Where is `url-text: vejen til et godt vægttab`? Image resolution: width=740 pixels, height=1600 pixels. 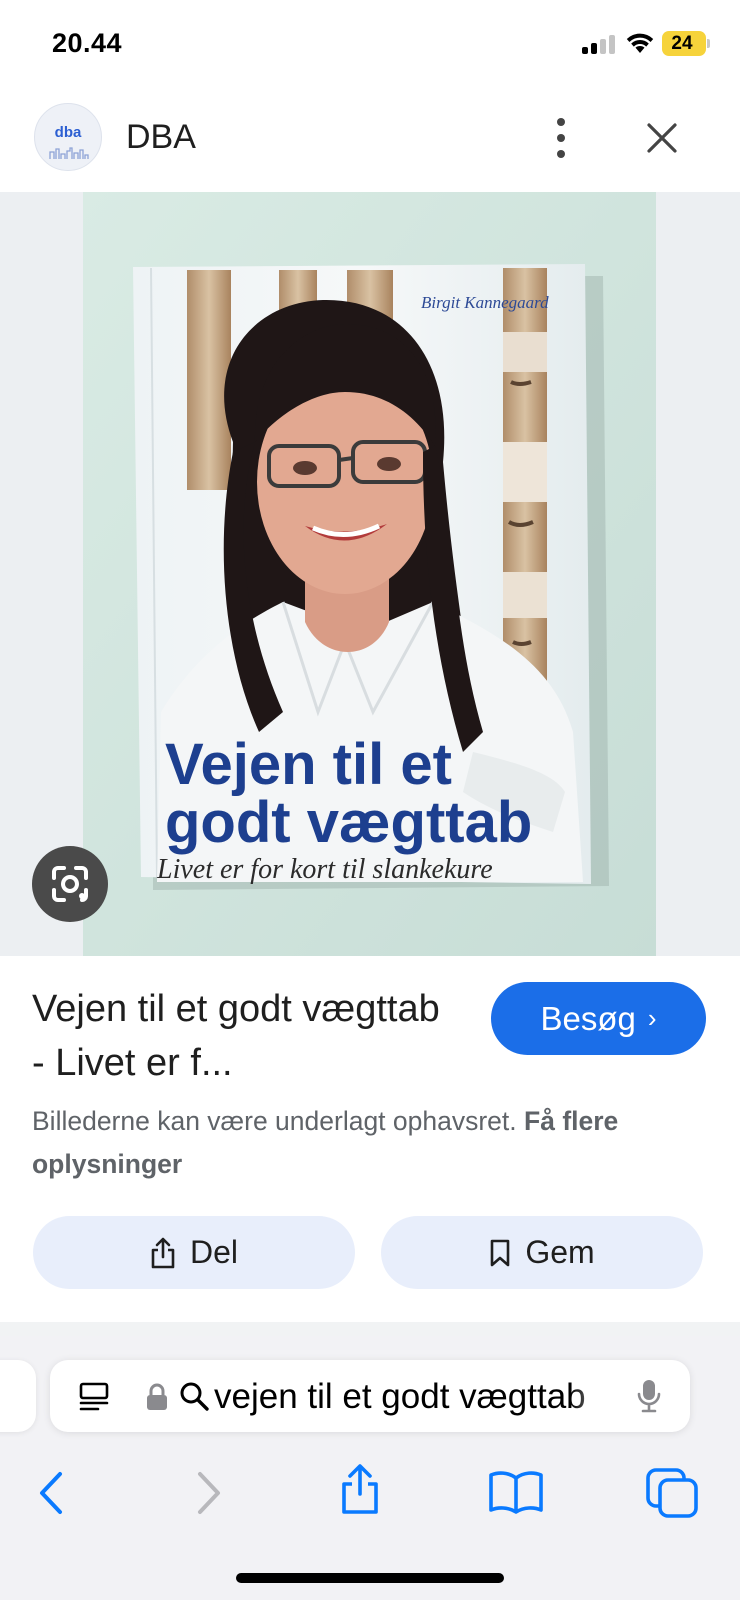
url-text: vejen til et godt vægttab is located at coordinates (400, 1396).